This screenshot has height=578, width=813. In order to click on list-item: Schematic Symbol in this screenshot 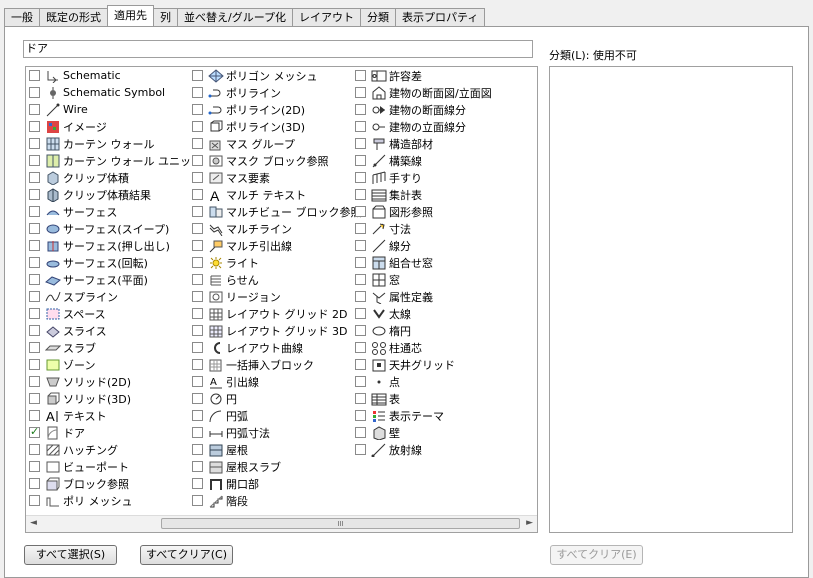, I will do `click(115, 92)`.